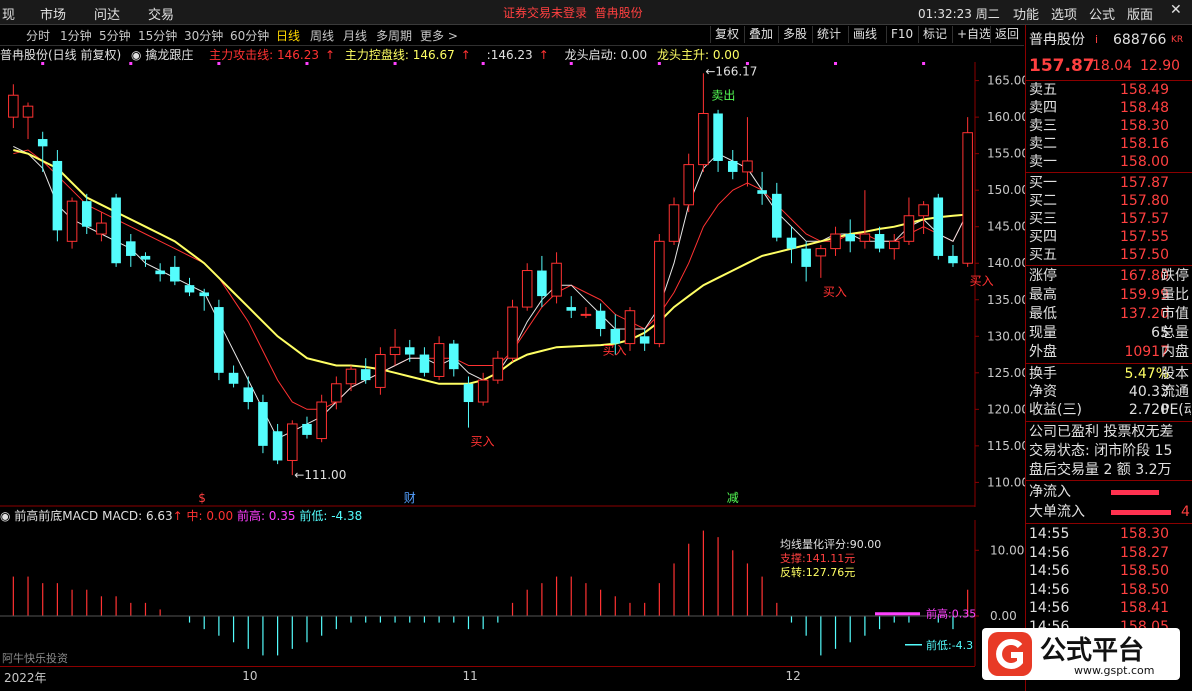 Image resolution: width=1192 pixels, height=691 pixels. What do you see at coordinates (1043, 276) in the screenshot?
I see `stat-row-label: 涨停` at bounding box center [1043, 276].